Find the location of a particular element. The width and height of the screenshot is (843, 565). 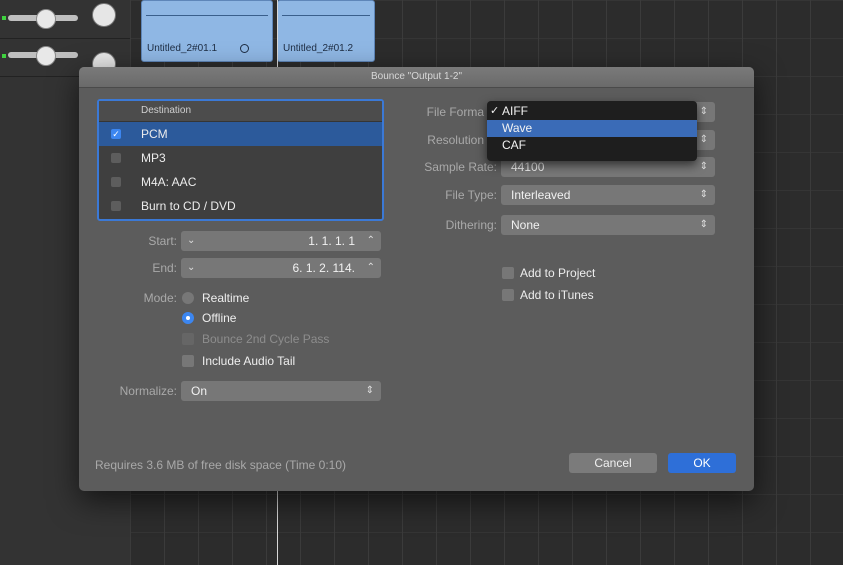

destination-label: PCM is located at coordinates (154, 134).